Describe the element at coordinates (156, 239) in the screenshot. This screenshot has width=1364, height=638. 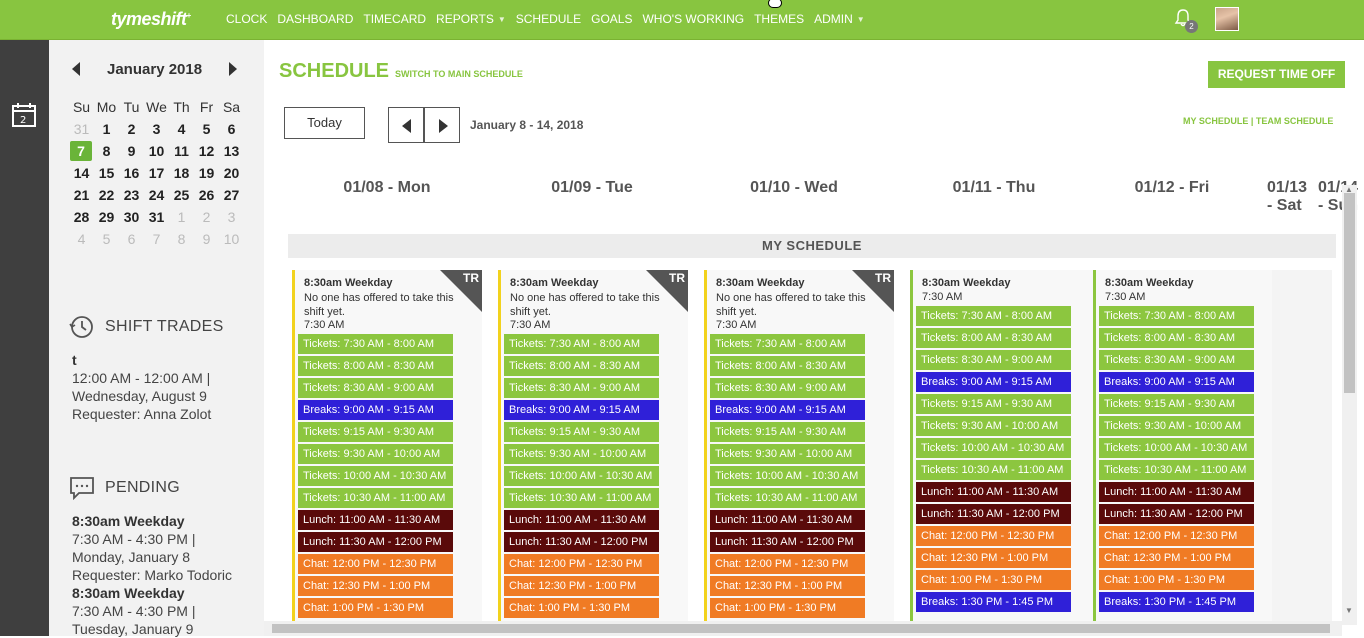
I see `calendar-day: 7` at that location.